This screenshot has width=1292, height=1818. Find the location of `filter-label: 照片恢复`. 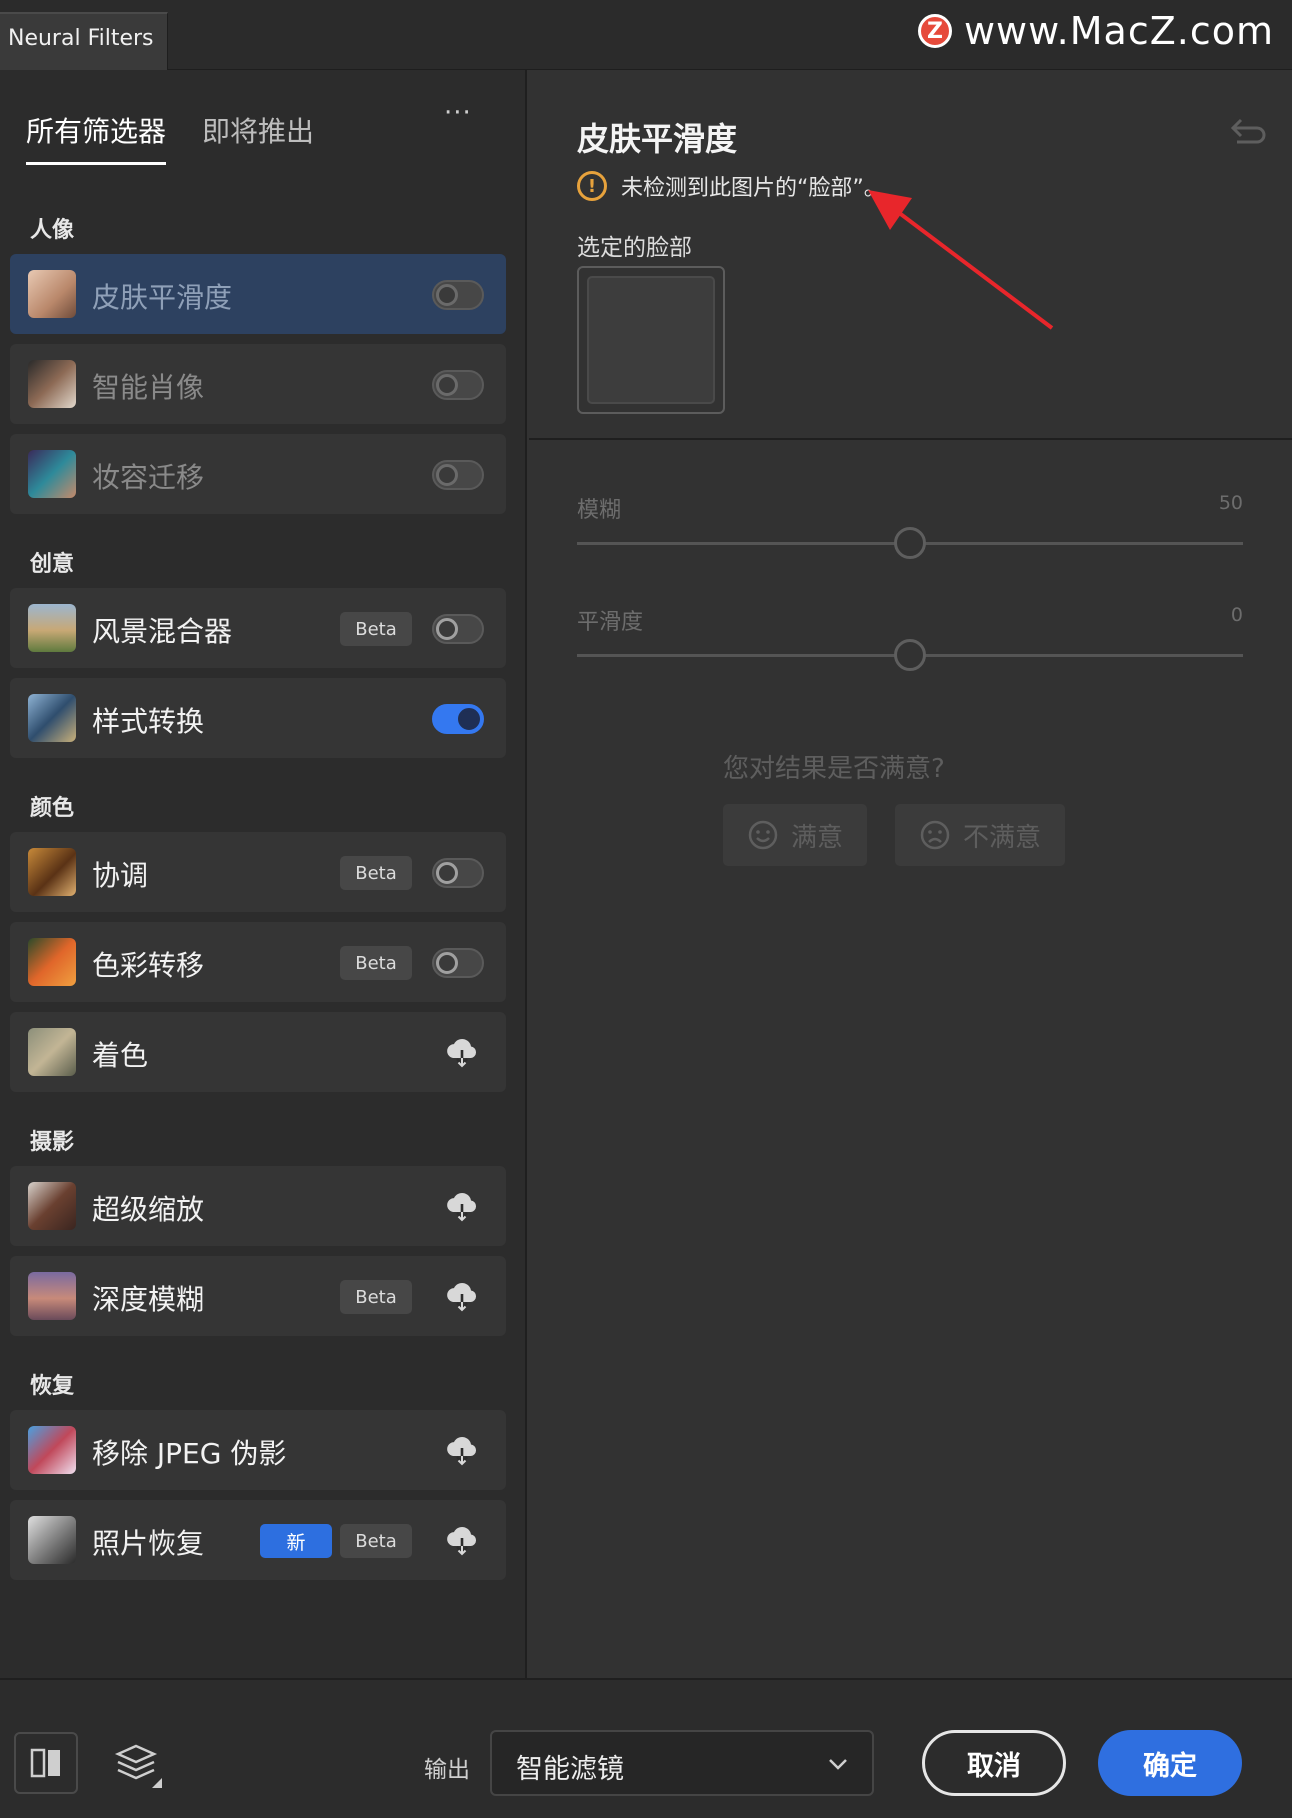

filter-label: 照片恢复 is located at coordinates (148, 1543).